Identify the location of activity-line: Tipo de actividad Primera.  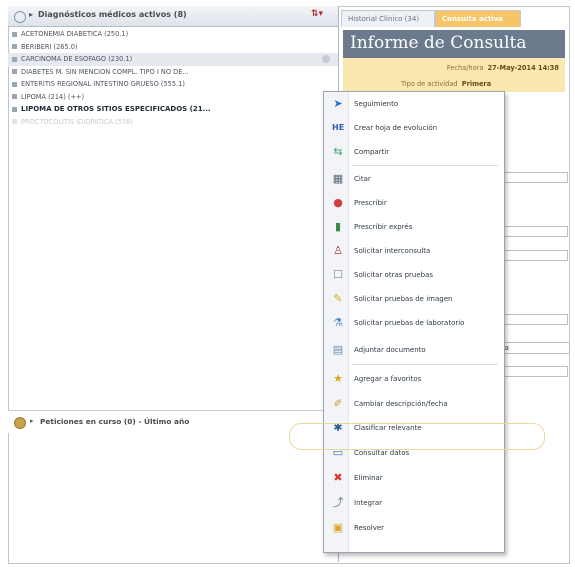
(446, 84).